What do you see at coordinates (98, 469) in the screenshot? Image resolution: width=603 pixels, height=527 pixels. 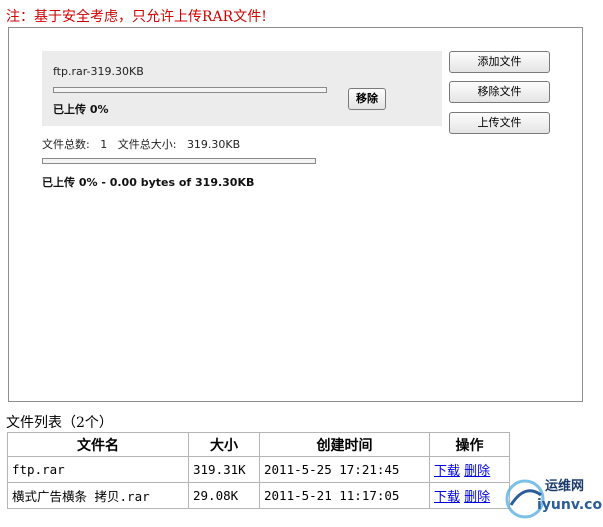 I see `file-name-cell: ftp.rar` at bounding box center [98, 469].